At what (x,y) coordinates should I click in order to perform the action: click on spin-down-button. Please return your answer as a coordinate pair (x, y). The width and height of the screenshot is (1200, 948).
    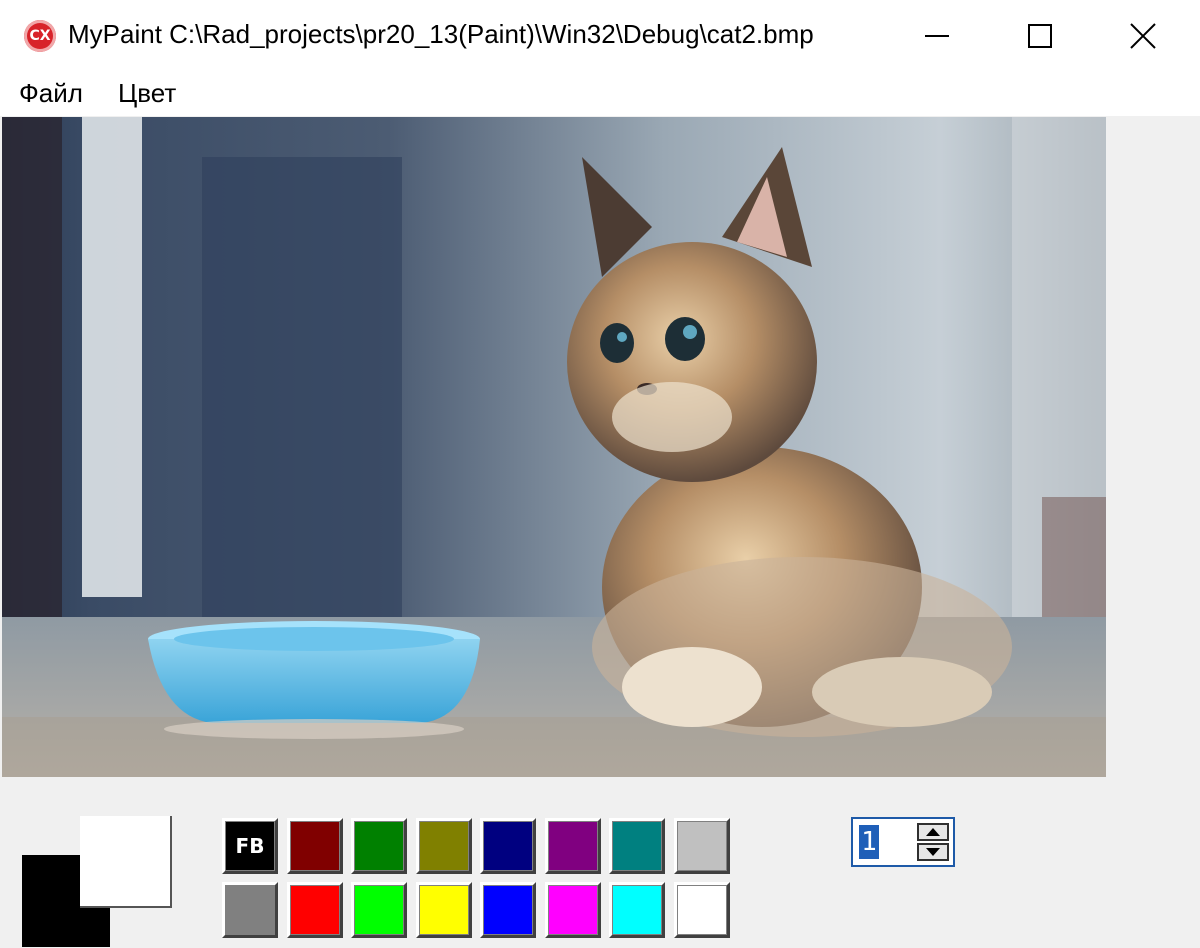
    Looking at the image, I should click on (933, 852).